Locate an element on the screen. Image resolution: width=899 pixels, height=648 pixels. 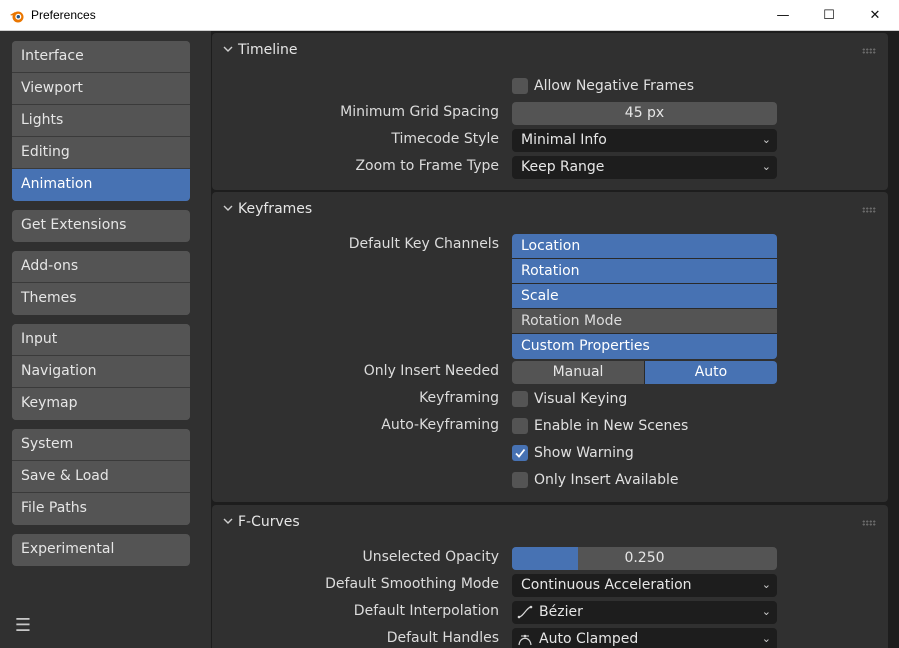
nav-group-system: System Save & Load File Paths is located at coordinates (101, 477).